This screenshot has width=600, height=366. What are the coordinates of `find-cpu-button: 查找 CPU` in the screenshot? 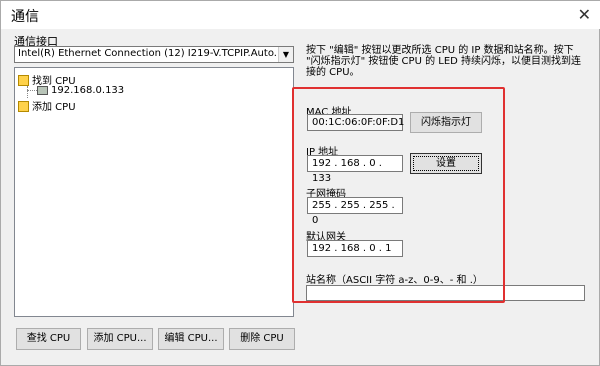 It's located at (48, 339).